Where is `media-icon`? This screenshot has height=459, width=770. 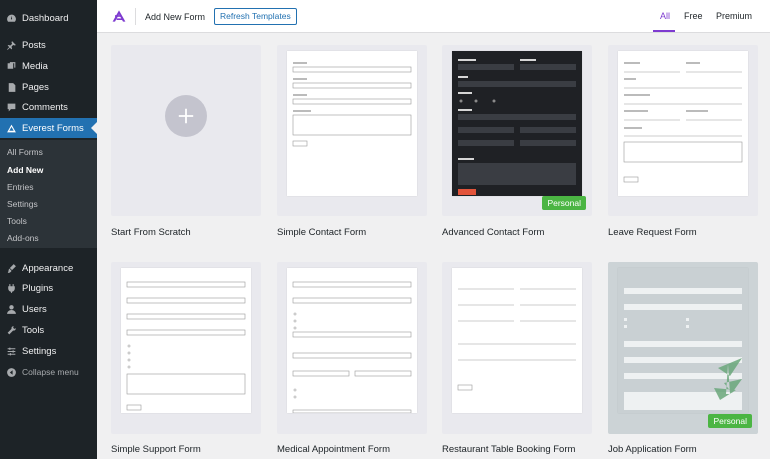
media-icon is located at coordinates (11, 66).